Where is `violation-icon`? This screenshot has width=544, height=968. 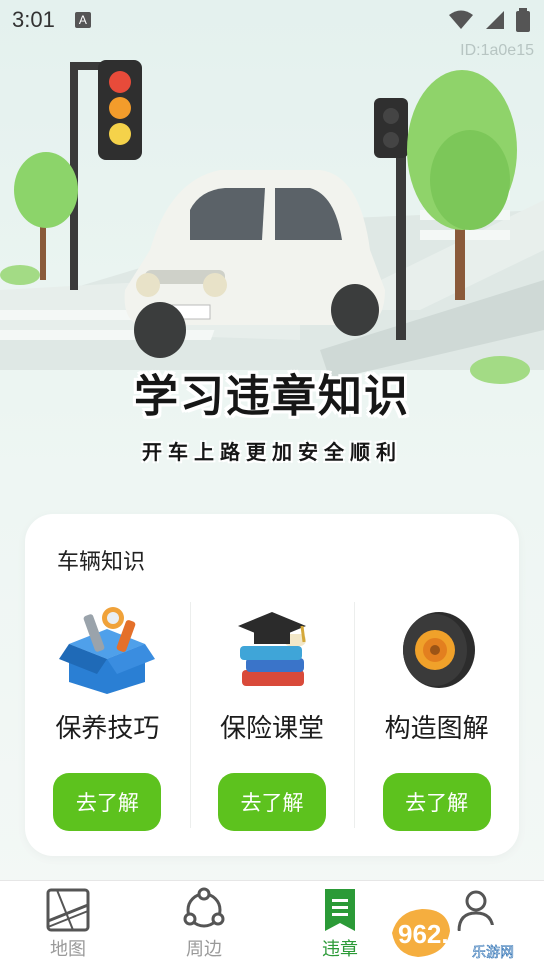 violation-icon is located at coordinates (340, 910).